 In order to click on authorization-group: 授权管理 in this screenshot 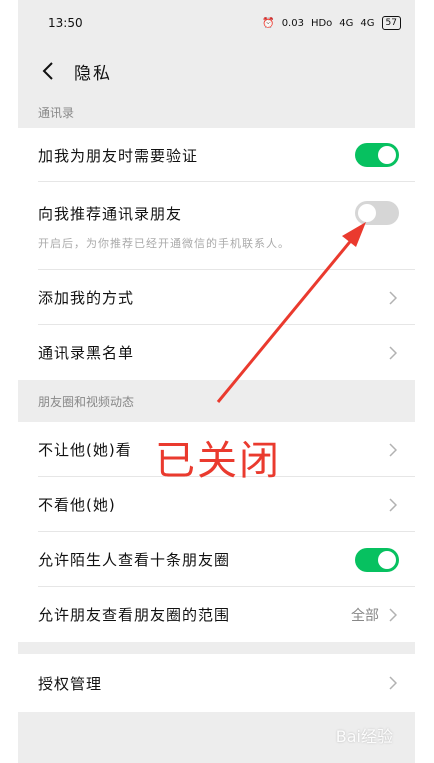, I will do `click(216, 683)`.